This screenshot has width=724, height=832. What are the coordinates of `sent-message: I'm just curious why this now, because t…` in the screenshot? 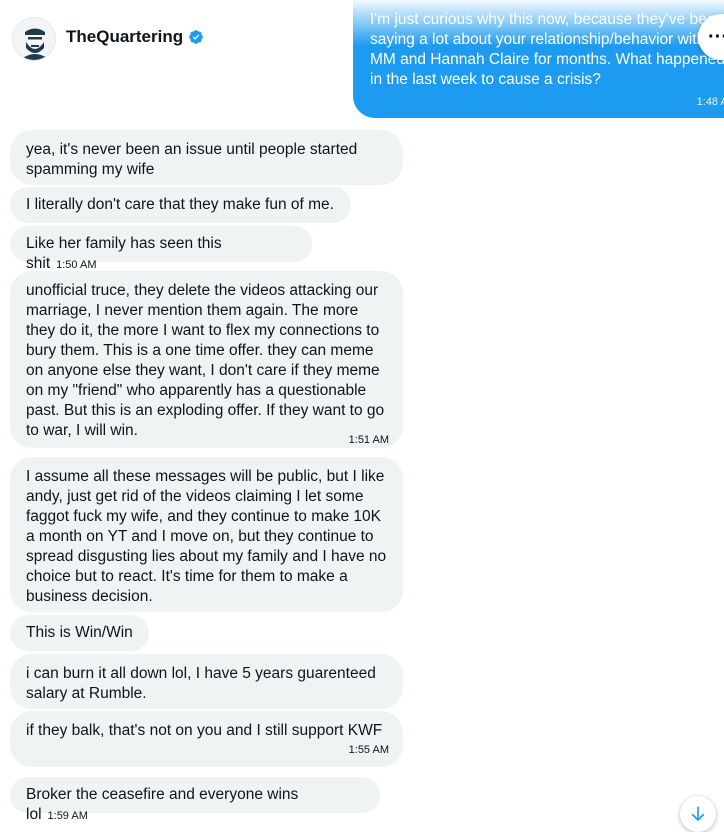 It's located at (538, 59).